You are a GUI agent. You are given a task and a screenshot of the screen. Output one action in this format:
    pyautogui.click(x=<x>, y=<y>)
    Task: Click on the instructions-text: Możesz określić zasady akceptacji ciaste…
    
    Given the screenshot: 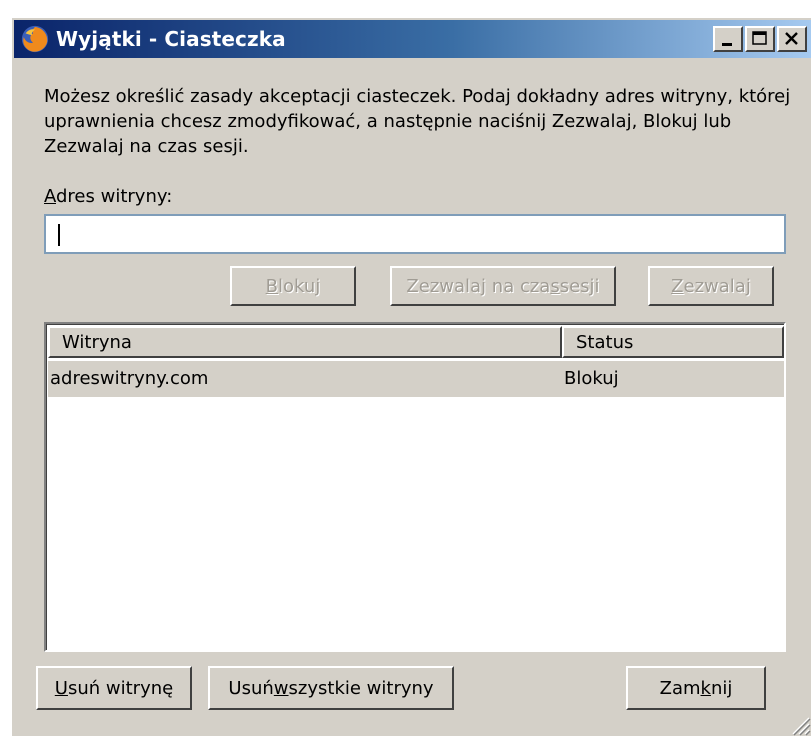 What is the action you would take?
    pyautogui.click(x=417, y=121)
    